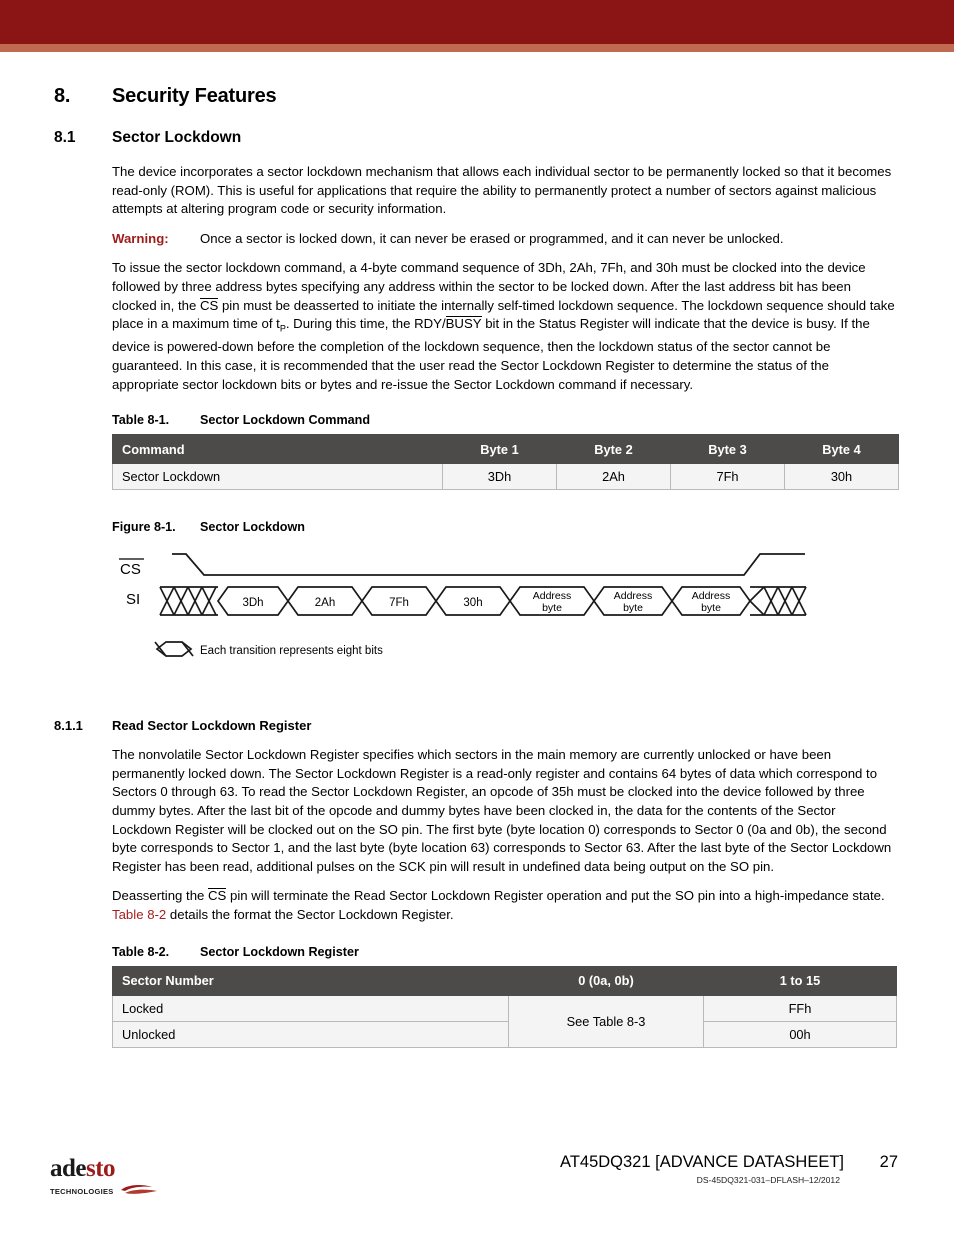  What do you see at coordinates (477, 527) in the screenshot?
I see `figure-8-1-caption: Figure 8-1. Sector Lockdown` at bounding box center [477, 527].